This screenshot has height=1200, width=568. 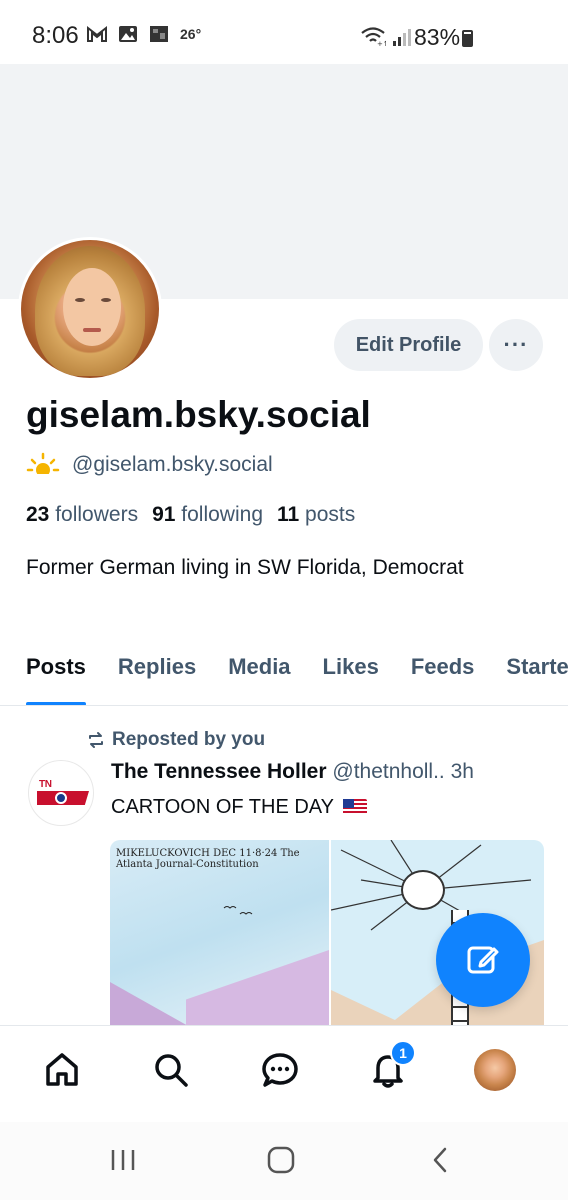 I want to click on followers-stat: 23 followers, so click(x=82, y=515).